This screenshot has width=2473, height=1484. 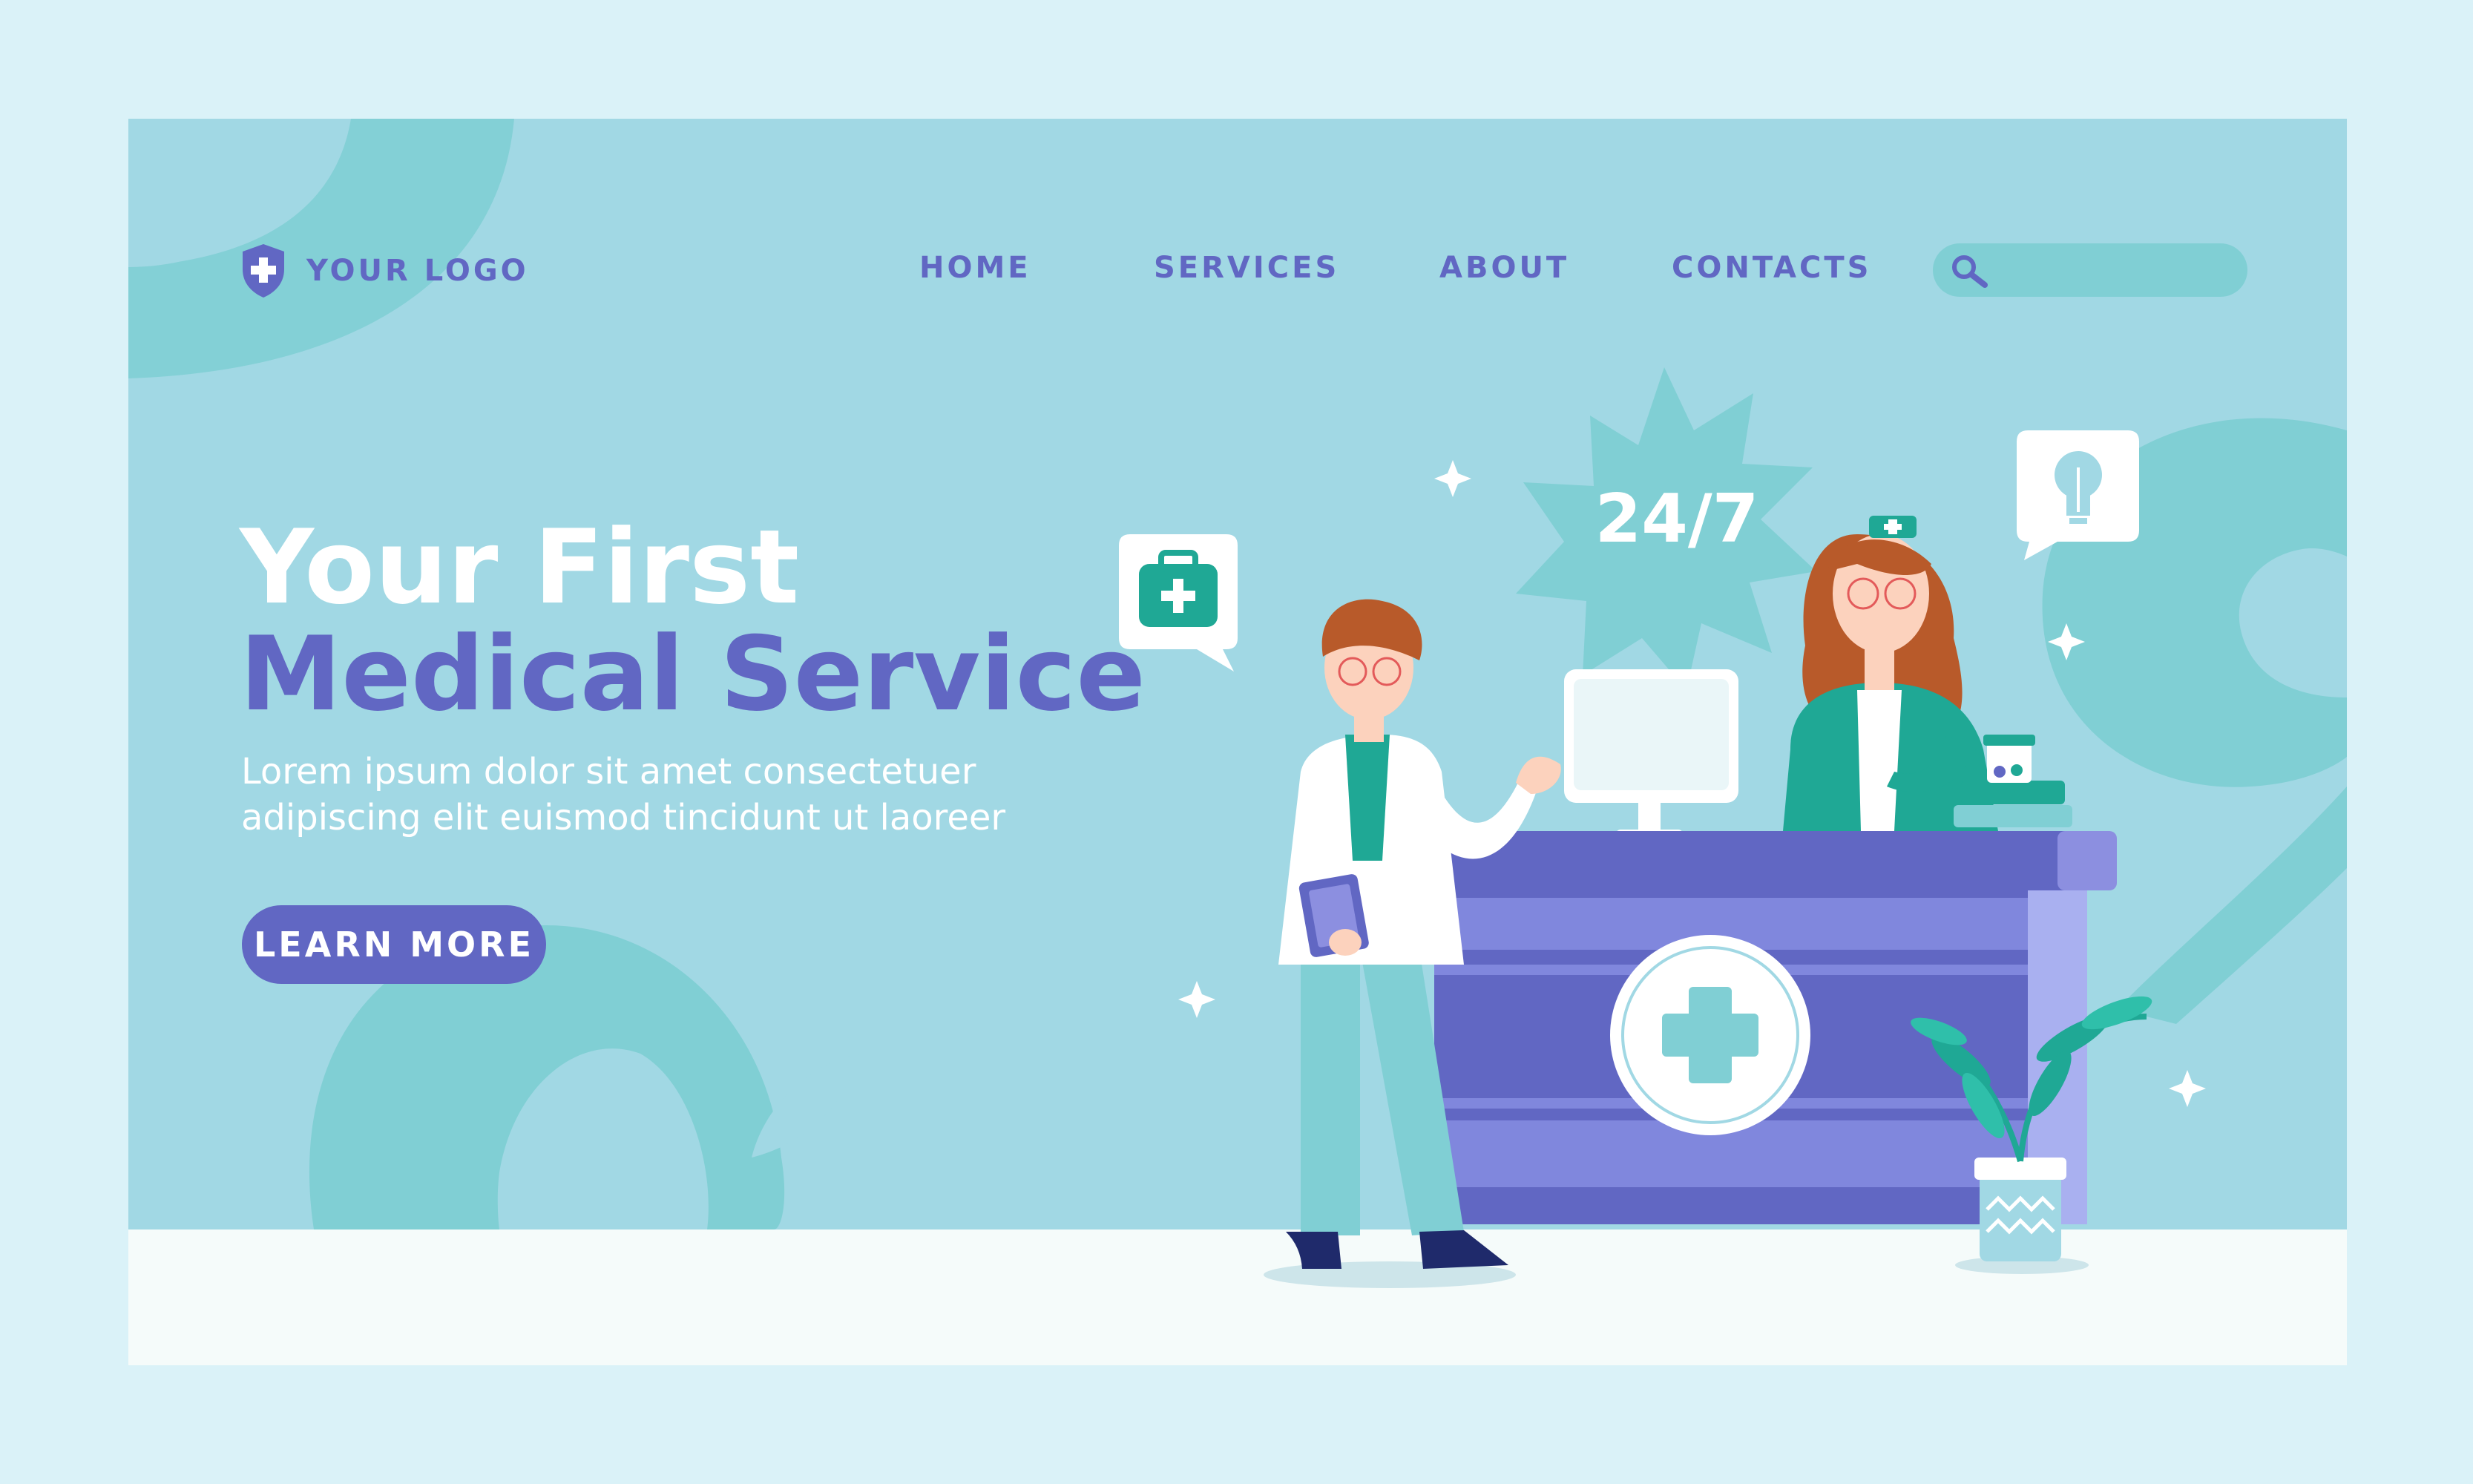 What do you see at coordinates (1651, 754) in the screenshot?
I see `computer-monitor` at bounding box center [1651, 754].